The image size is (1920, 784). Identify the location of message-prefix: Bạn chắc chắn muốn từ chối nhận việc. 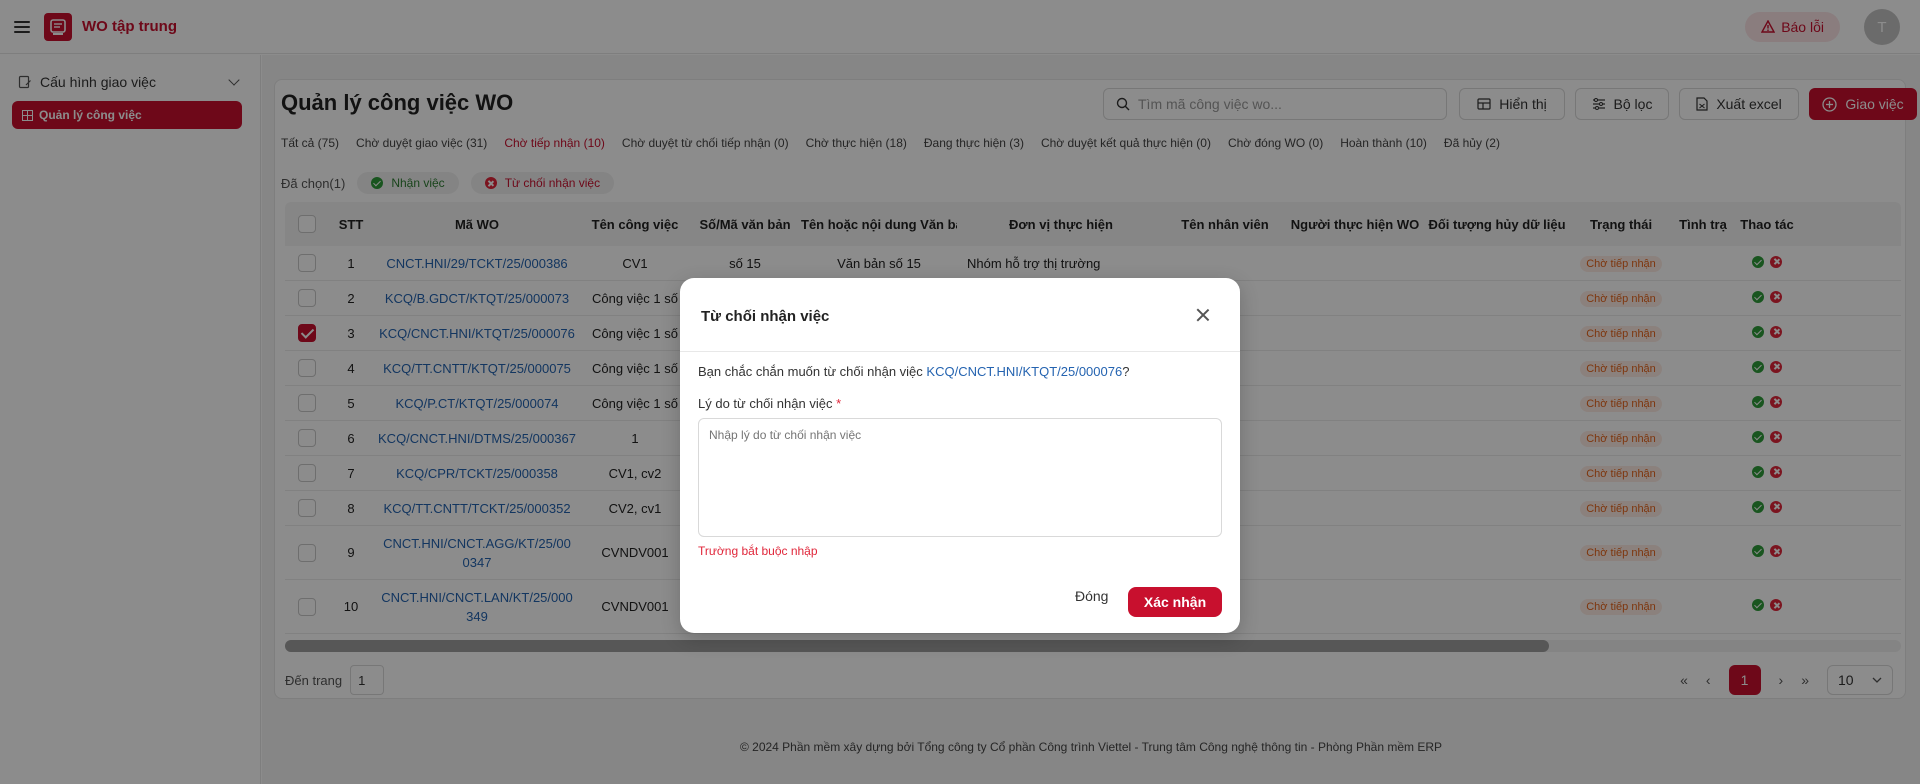
(812, 371).